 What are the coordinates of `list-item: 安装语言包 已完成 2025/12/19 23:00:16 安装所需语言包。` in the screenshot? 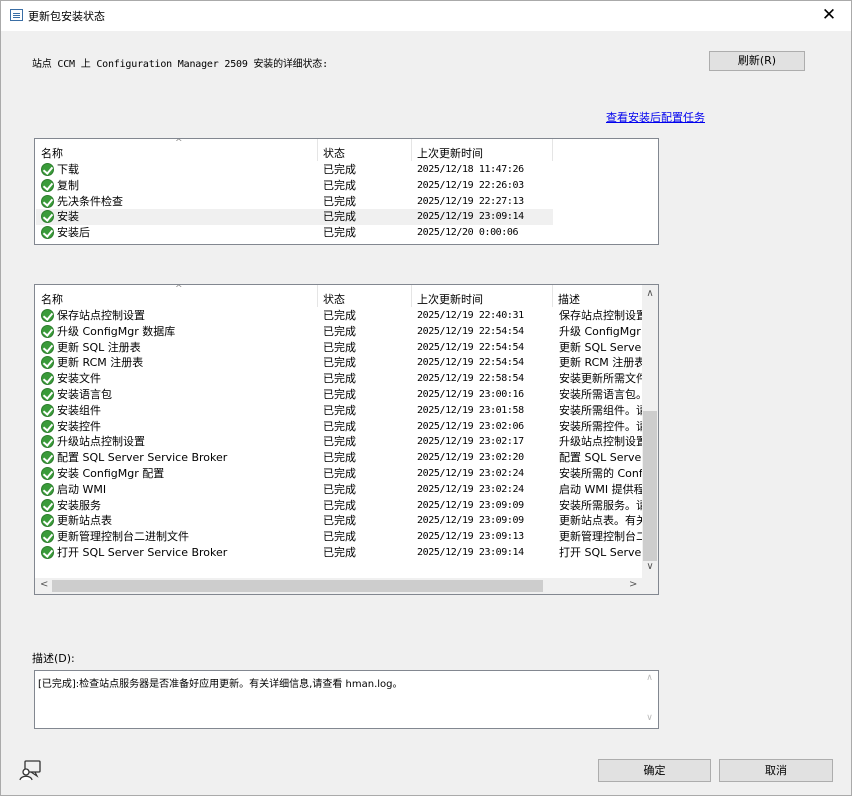 It's located at (339, 395).